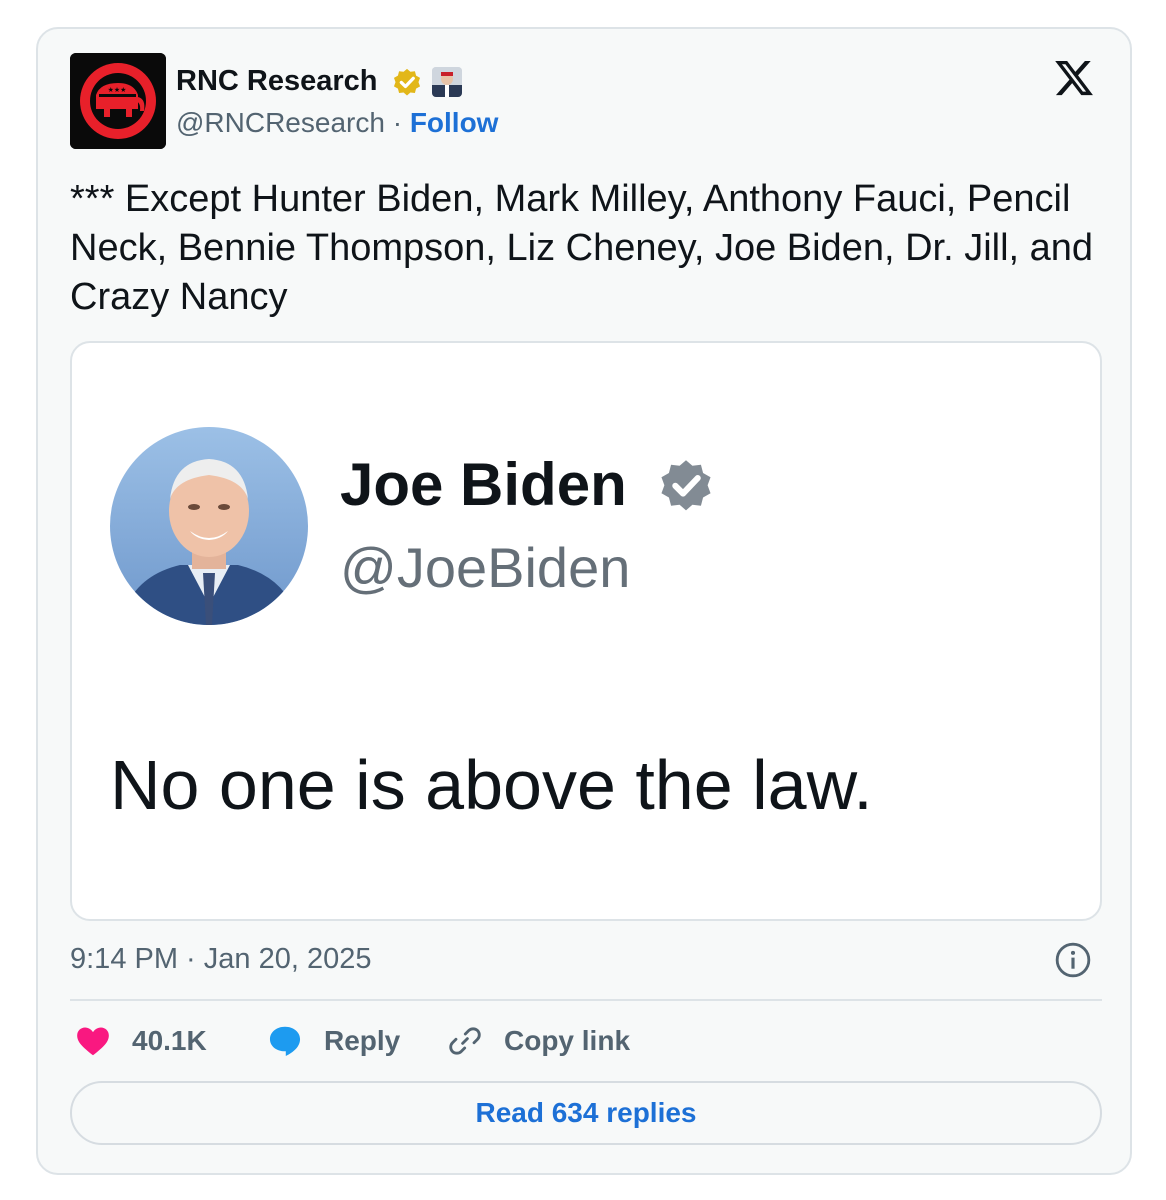 Image resolution: width=1166 pixels, height=1200 pixels. I want to click on read-replies-button: Read 634 replies, so click(586, 1113).